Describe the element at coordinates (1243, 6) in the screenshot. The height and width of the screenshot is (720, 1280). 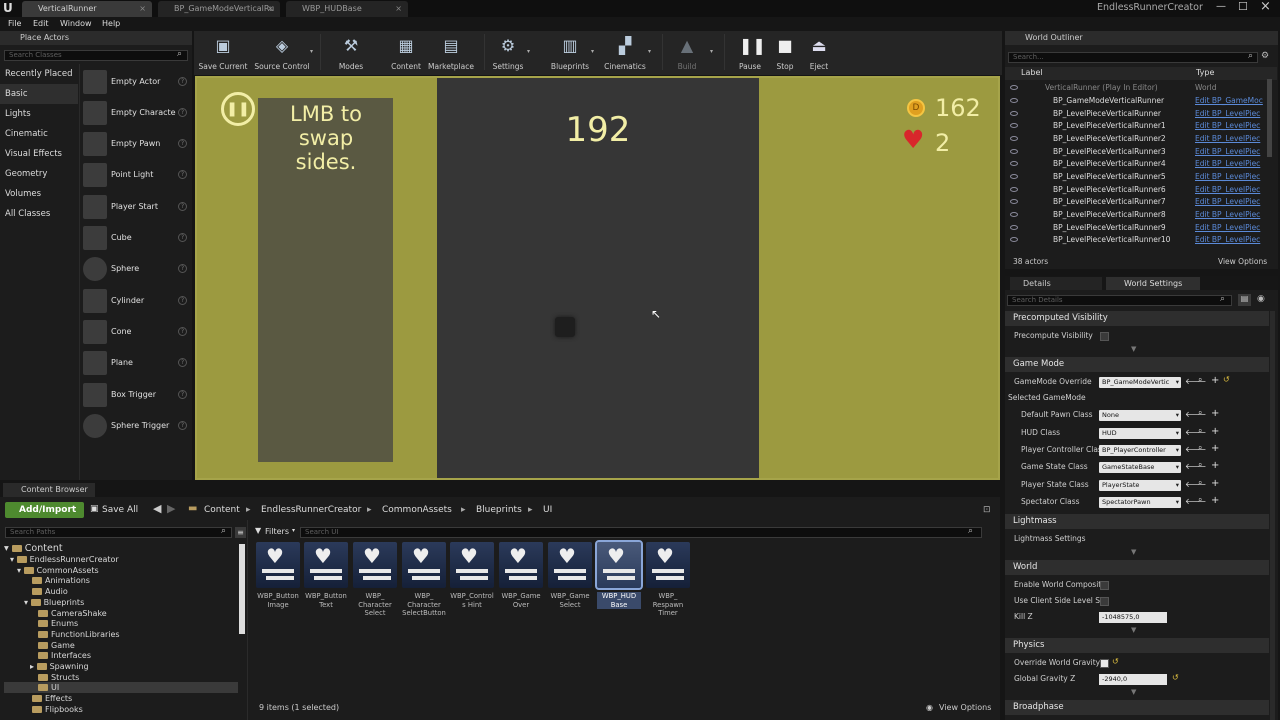
I see `maximize-icon: ☐` at that location.